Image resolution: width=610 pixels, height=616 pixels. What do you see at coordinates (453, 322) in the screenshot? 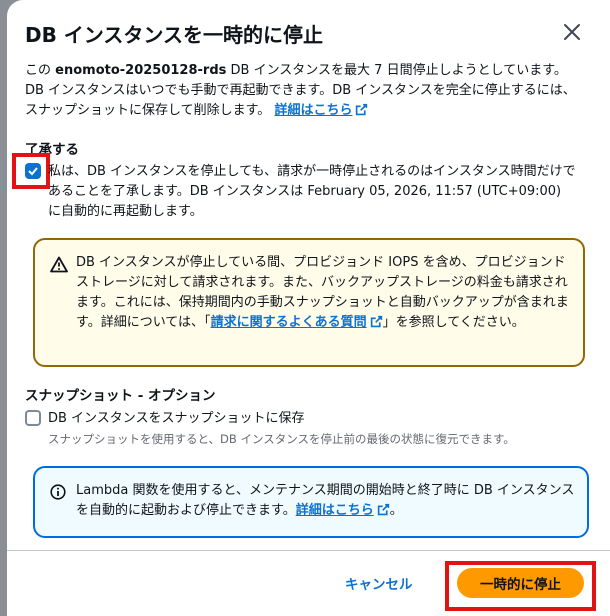
I see `warning-suffix: 」を参照してください。` at bounding box center [453, 322].